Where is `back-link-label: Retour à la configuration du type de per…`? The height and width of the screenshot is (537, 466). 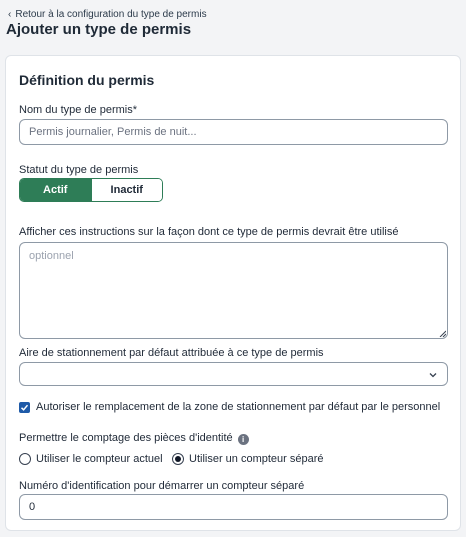 back-link-label: Retour à la configuration du type de per… is located at coordinates (111, 14).